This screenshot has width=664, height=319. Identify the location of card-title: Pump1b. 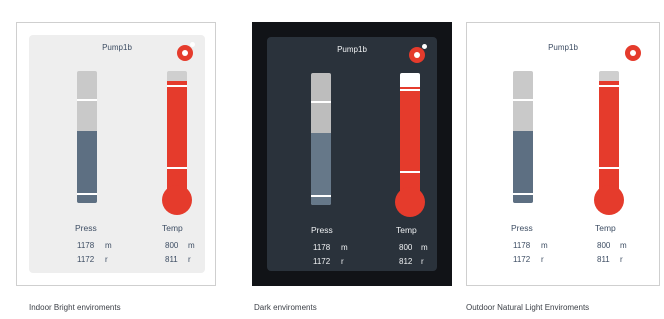
(563, 47).